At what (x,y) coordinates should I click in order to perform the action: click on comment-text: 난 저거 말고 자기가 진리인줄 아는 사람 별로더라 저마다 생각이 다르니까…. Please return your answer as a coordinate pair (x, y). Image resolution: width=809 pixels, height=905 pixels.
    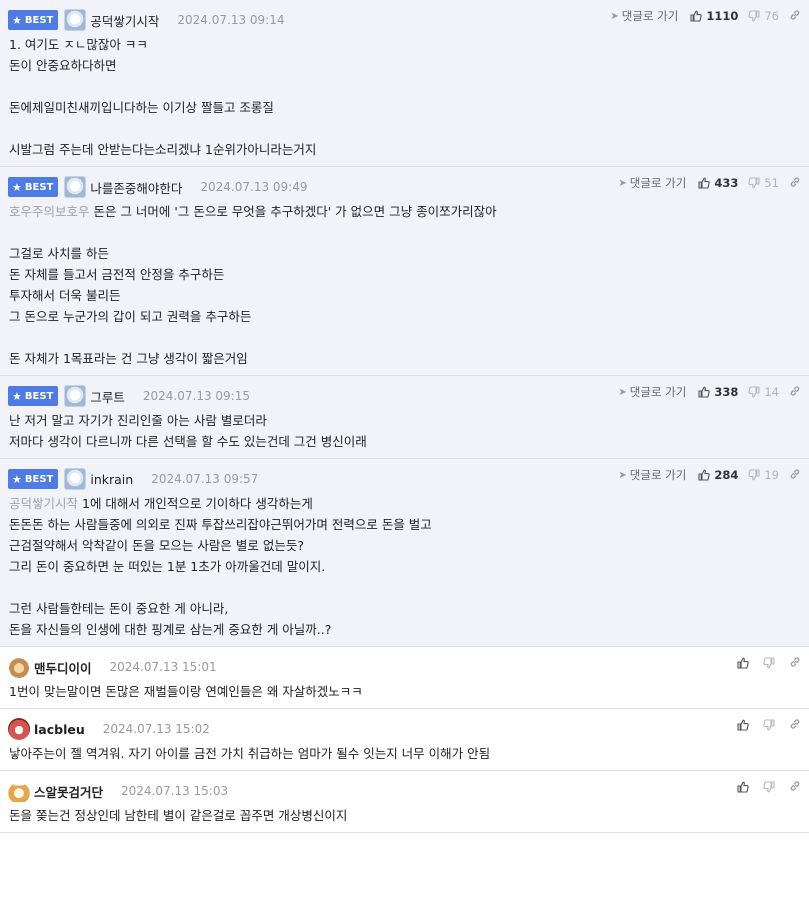
    Looking at the image, I should click on (404, 433).